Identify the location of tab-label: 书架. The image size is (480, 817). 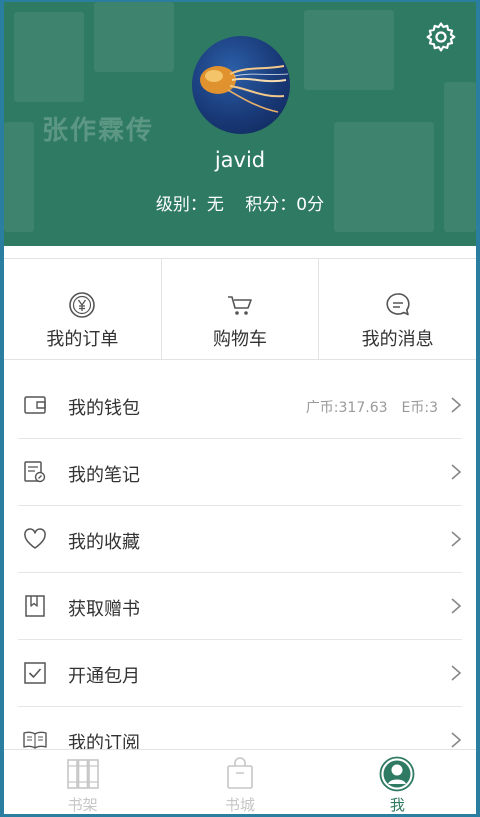
(82, 805).